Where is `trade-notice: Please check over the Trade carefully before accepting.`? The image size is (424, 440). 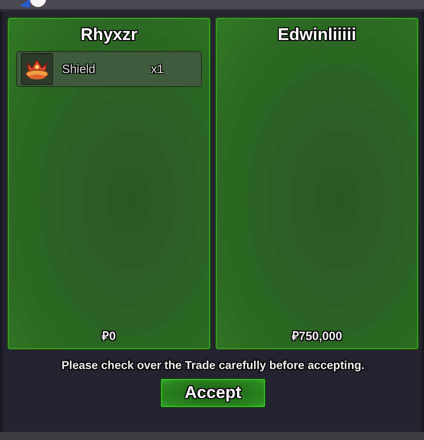
trade-notice: Please check over the Trade carefully before accepting. is located at coordinates (213, 366).